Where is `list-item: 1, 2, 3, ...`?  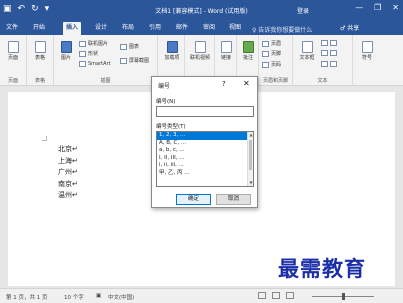
list-item: 1, 2, 3, ... is located at coordinates (202, 136).